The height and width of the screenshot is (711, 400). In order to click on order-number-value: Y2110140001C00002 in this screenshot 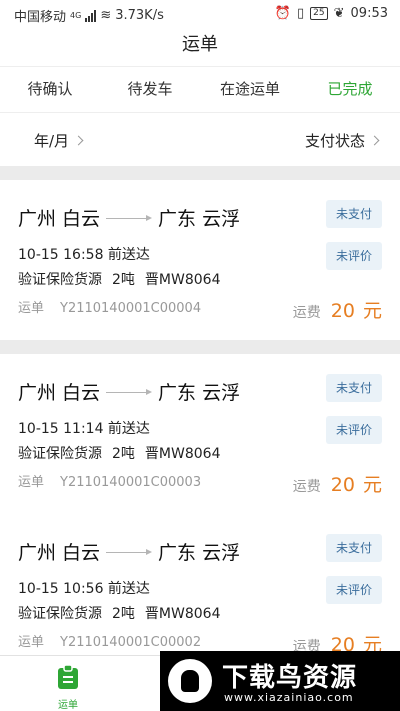, I will do `click(131, 642)`.